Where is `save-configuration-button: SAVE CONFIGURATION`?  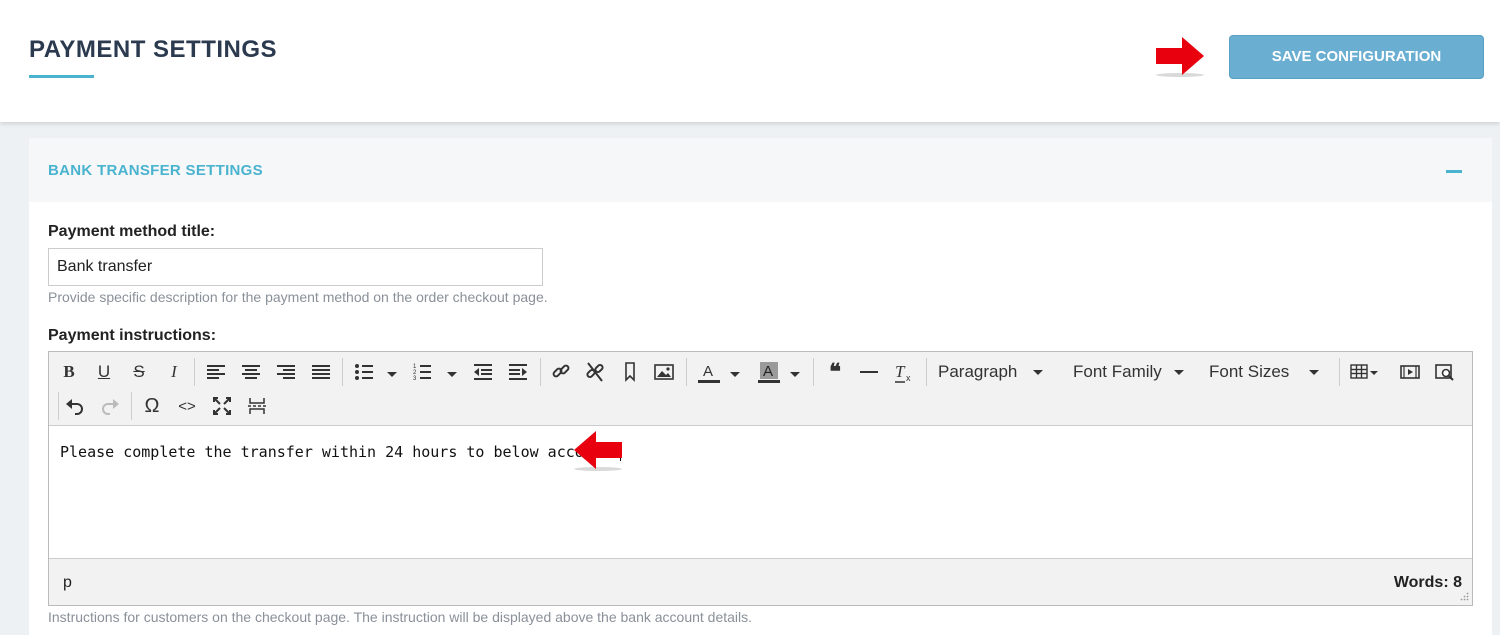 save-configuration-button: SAVE CONFIGURATION is located at coordinates (1356, 57).